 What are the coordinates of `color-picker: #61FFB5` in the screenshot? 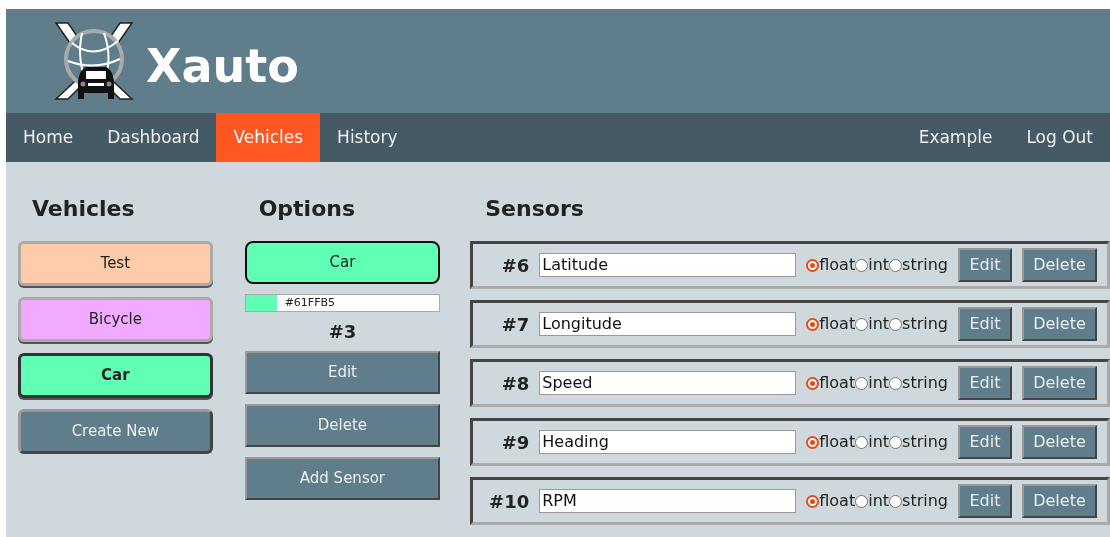 It's located at (342, 303).